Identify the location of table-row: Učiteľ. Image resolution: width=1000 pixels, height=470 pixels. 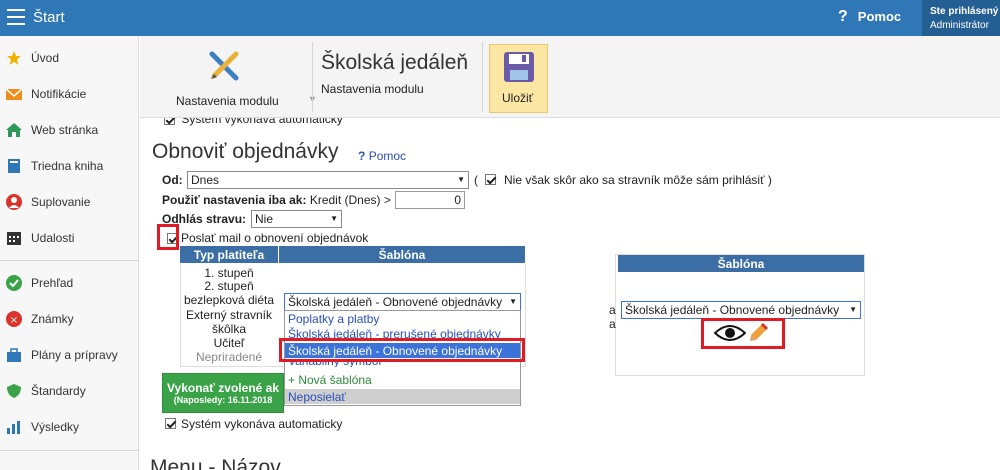
(229, 343).